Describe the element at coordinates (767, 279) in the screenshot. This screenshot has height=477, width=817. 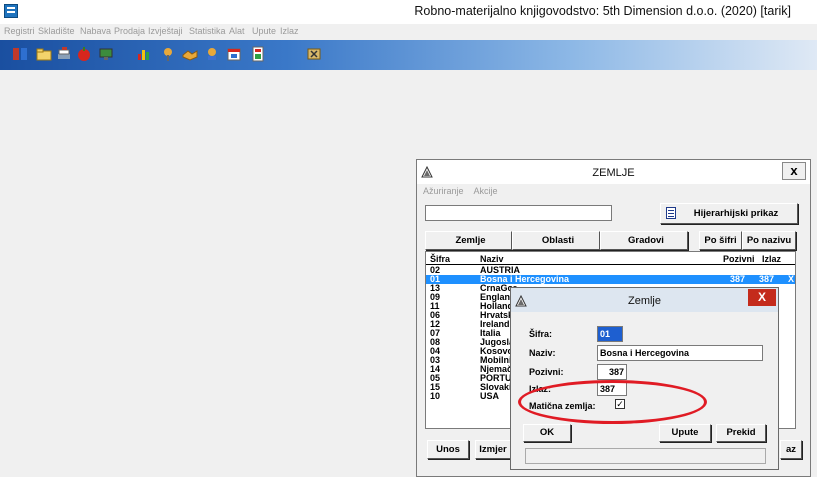
I see `cell-exit: 387` at that location.